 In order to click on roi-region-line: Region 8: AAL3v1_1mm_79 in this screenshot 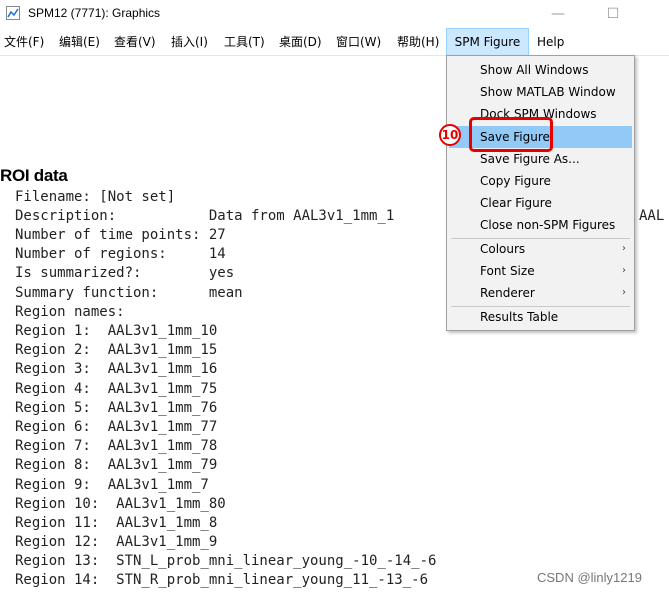, I will do `click(116, 465)`.